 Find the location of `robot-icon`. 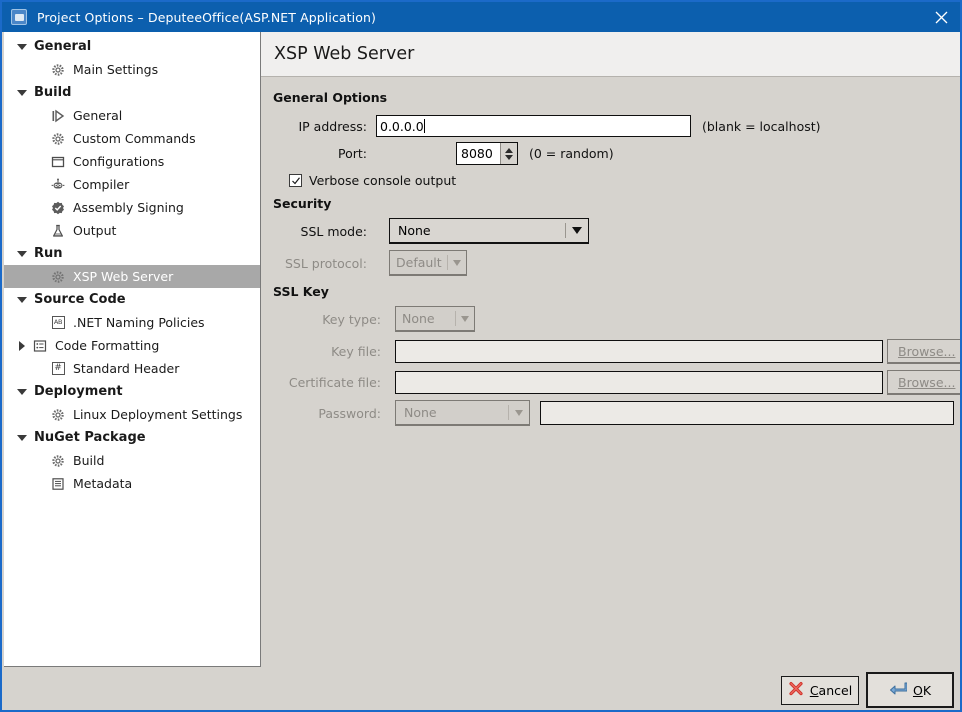

robot-icon is located at coordinates (58, 185).